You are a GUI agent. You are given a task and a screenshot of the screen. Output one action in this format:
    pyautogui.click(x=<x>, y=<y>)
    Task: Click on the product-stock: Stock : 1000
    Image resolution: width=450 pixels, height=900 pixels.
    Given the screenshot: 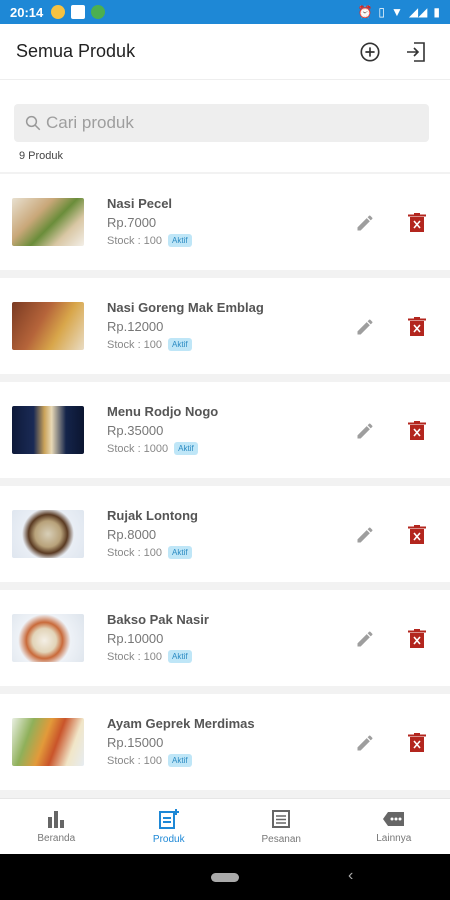 What is the action you would take?
    pyautogui.click(x=138, y=448)
    